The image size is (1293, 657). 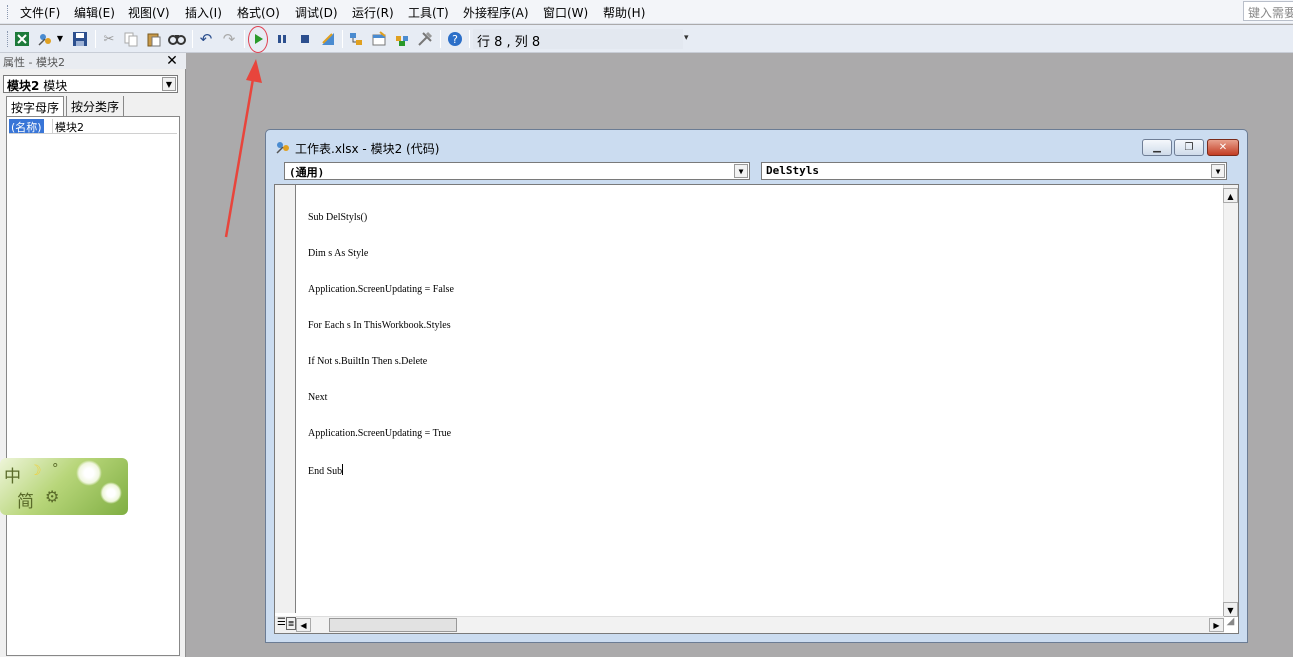 I want to click on code-line: Sub DelStyls(), so click(x=381, y=218).